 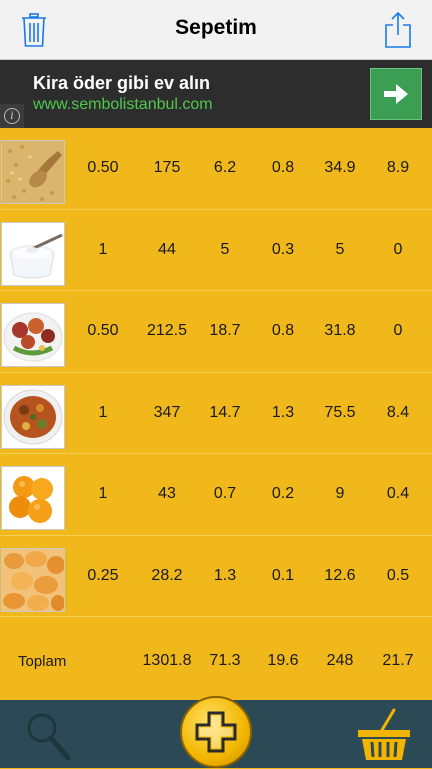 What do you see at coordinates (167, 331) in the screenshot?
I see `calorie-value: 212.5` at bounding box center [167, 331].